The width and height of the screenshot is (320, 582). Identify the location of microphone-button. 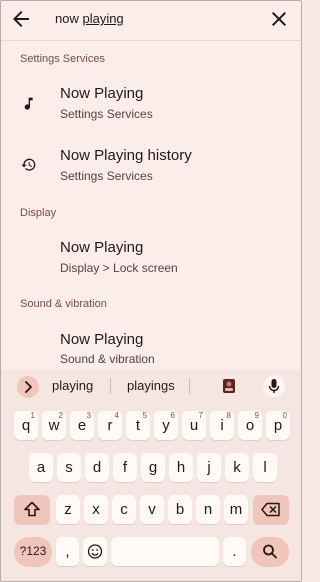
(274, 386).